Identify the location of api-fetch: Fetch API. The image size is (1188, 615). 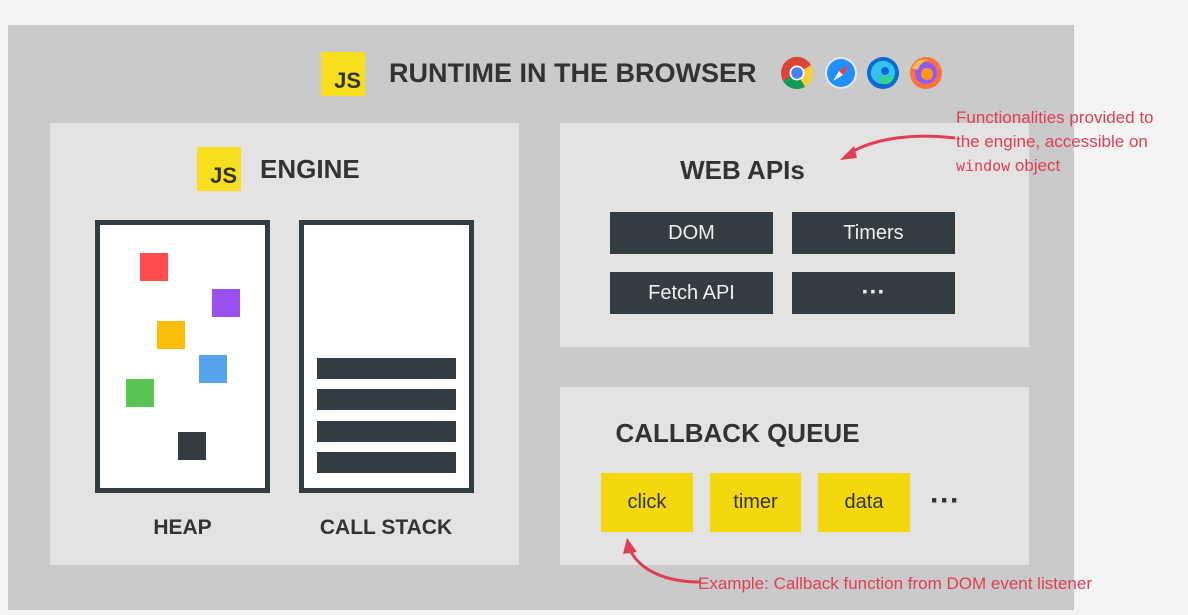
(691, 293).